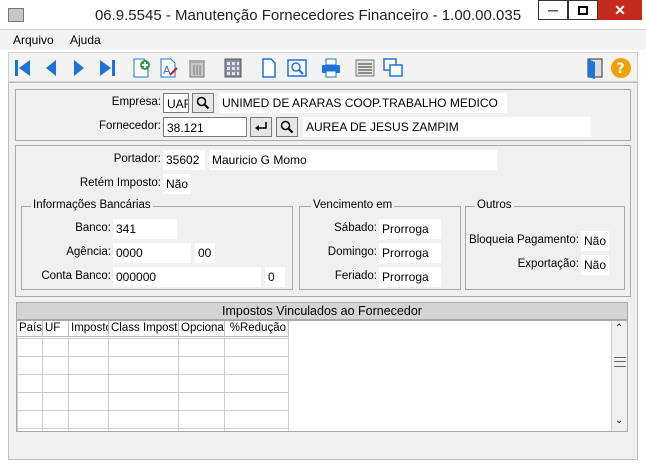 The width and height of the screenshot is (646, 468). Describe the element at coordinates (275, 277) in the screenshot. I see `conta-dv-field: 0` at that location.